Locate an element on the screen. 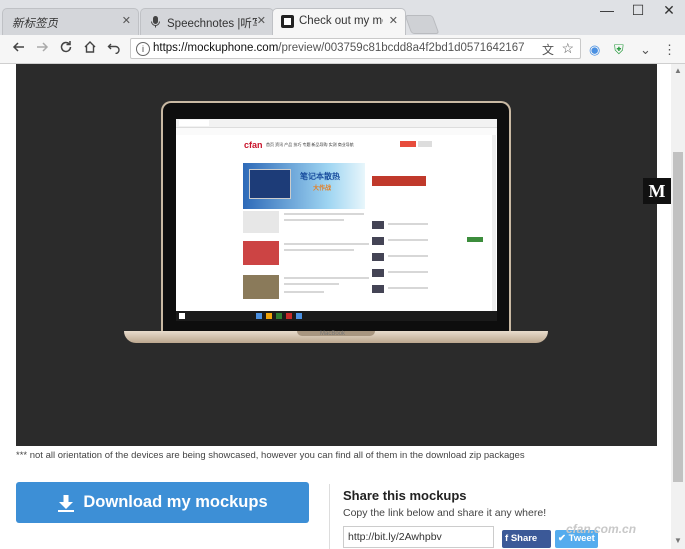  share-link-input is located at coordinates (418, 537).